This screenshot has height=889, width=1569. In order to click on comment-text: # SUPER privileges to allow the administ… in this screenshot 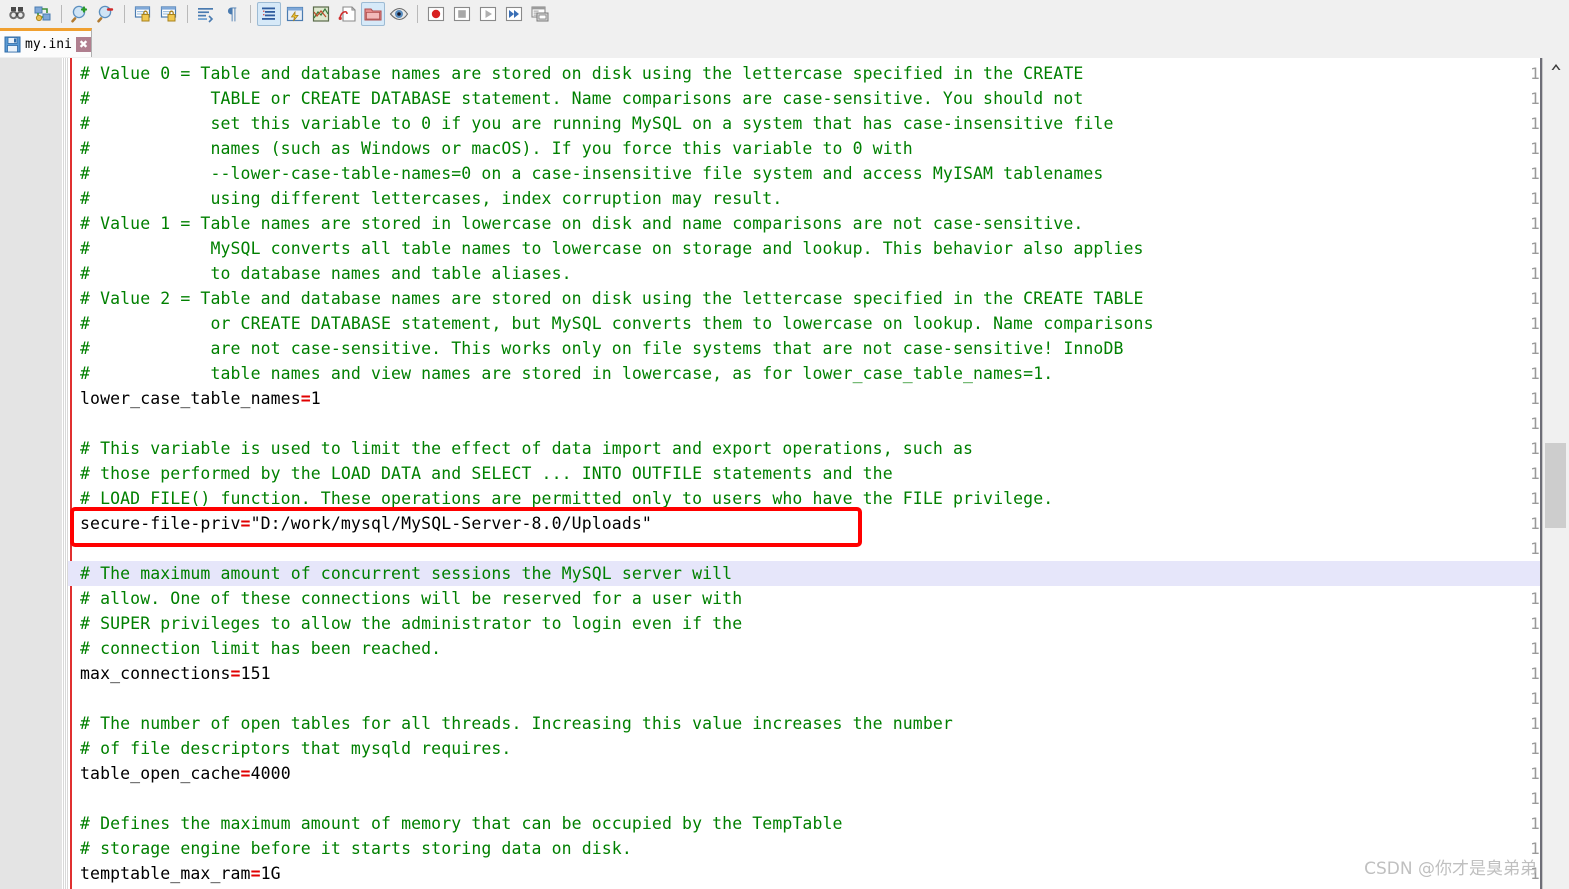, I will do `click(411, 623)`.